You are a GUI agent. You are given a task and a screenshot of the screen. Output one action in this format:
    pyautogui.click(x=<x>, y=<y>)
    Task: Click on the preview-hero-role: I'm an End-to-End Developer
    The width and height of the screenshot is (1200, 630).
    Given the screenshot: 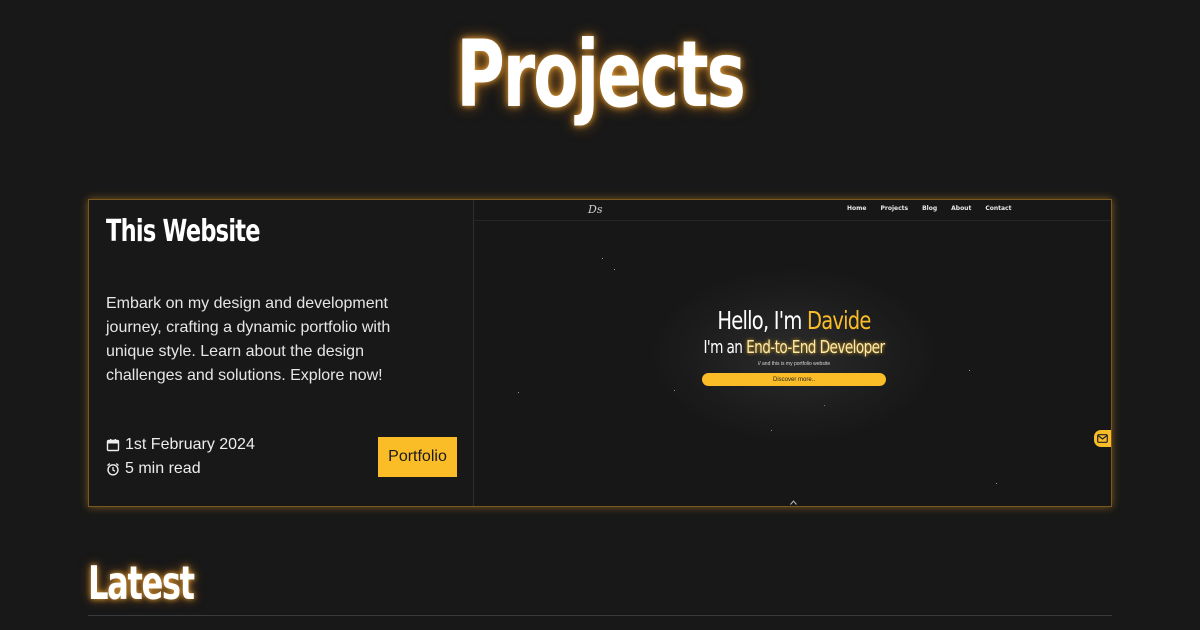 What is the action you would take?
    pyautogui.click(x=794, y=347)
    